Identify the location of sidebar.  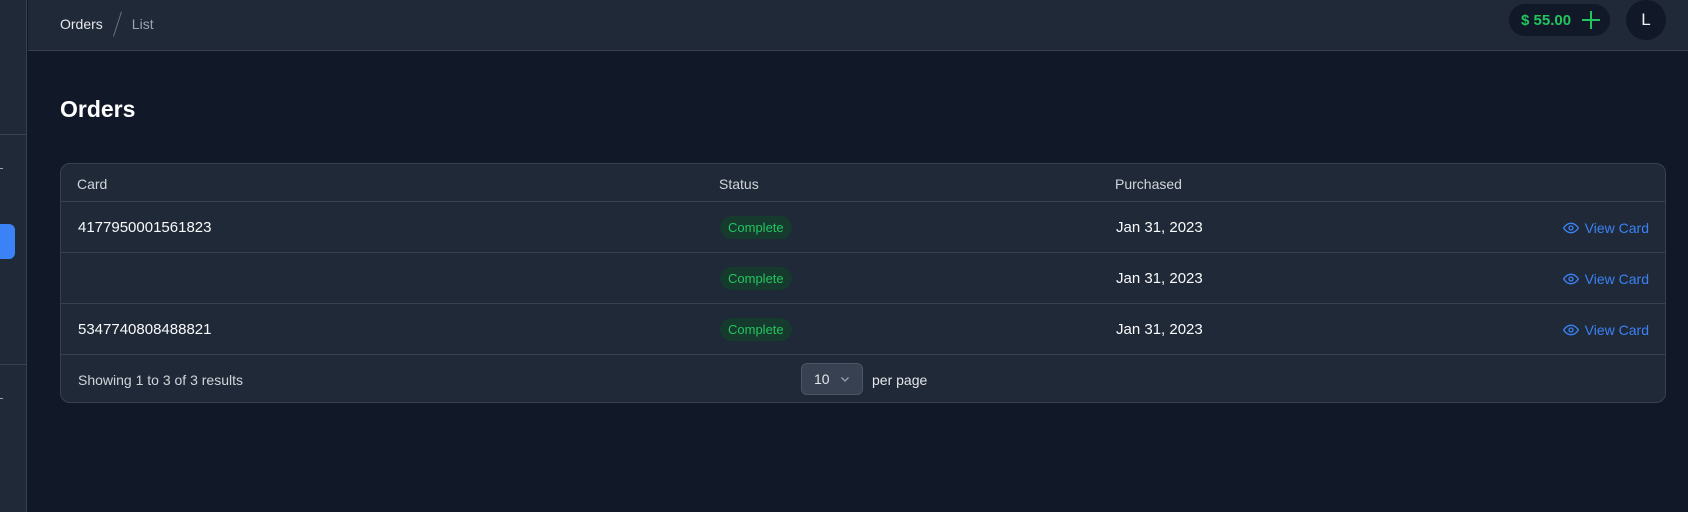
(13, 256).